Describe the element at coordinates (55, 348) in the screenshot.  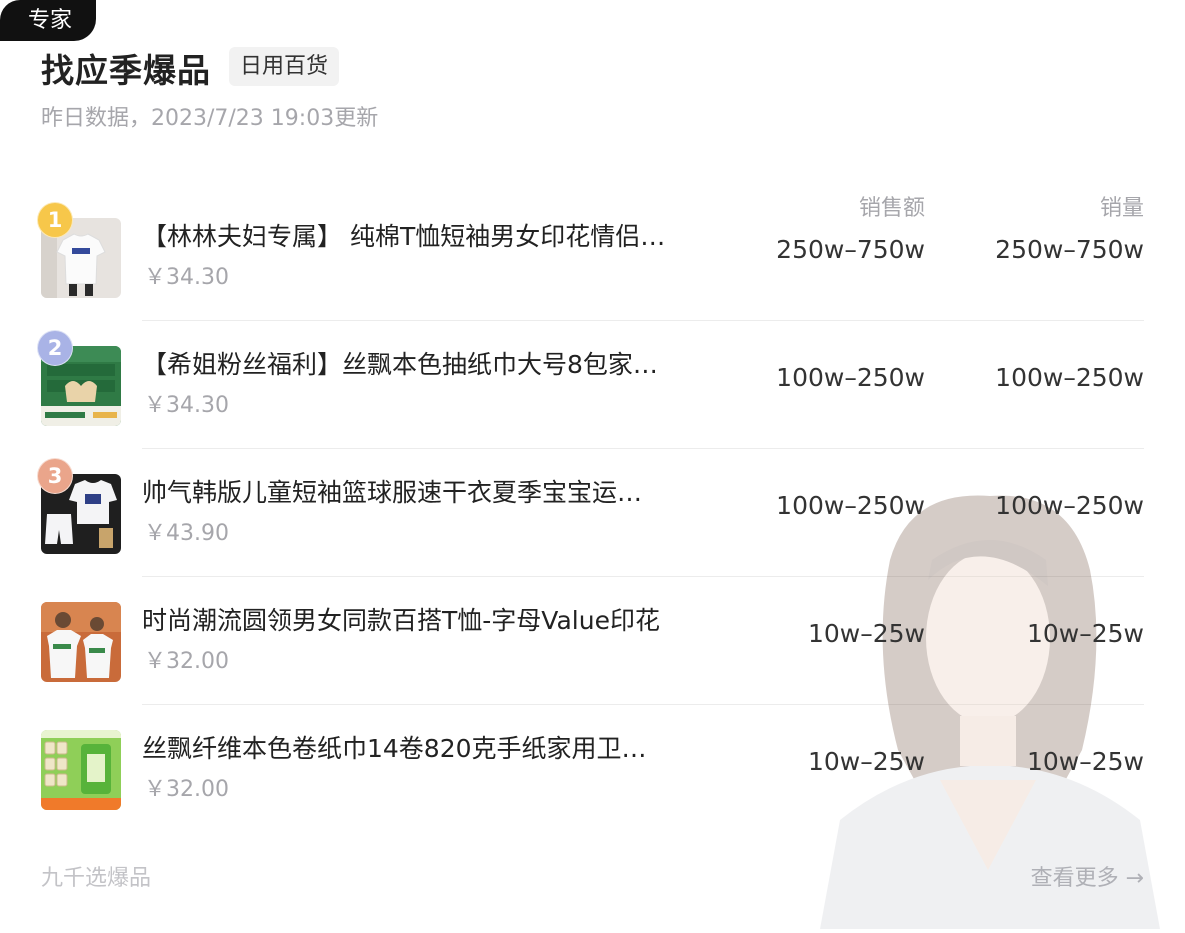
I see `rank-badge: 2` at that location.